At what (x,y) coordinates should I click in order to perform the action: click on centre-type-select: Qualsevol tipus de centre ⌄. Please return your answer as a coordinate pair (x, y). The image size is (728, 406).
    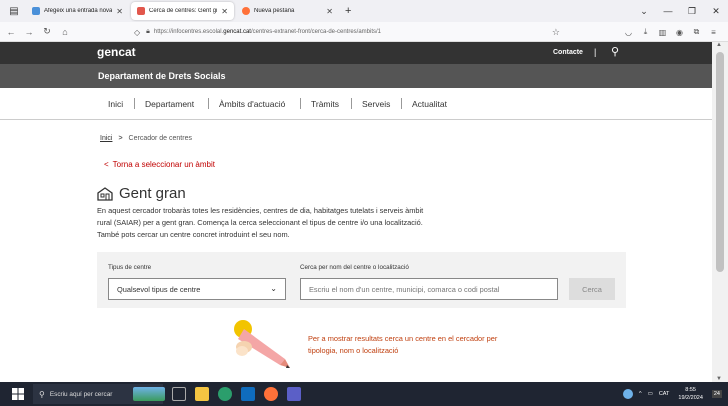
    Looking at the image, I should click on (197, 289).